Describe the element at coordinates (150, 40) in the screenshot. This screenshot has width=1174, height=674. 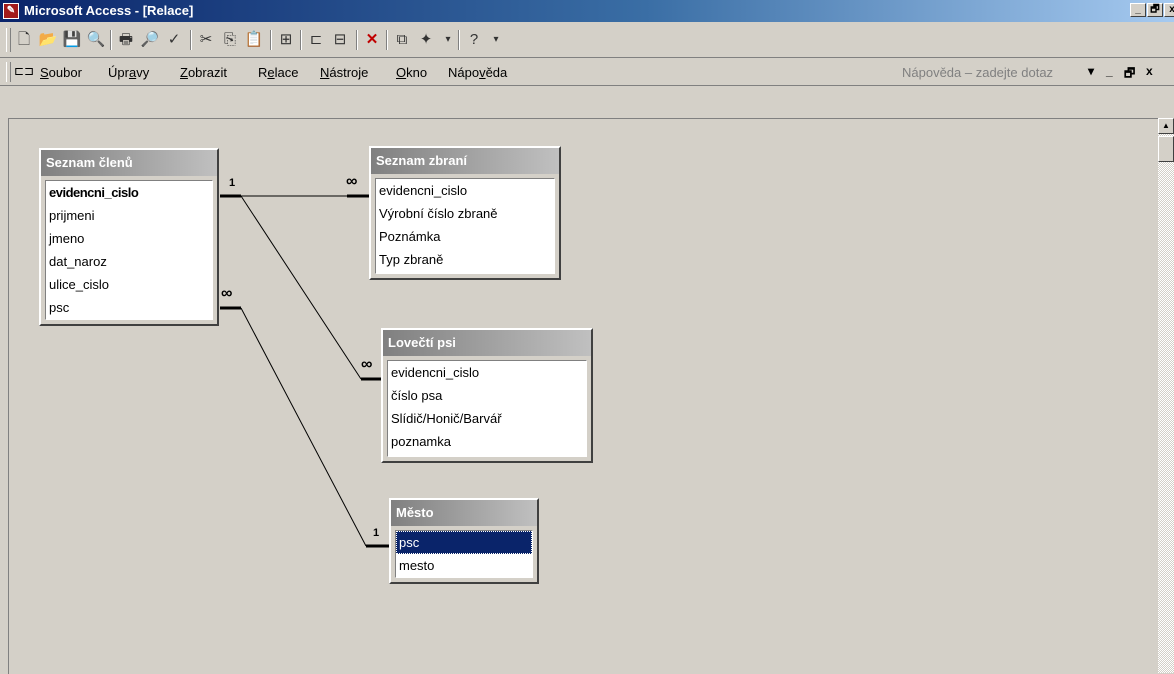
I see `print-preview-icon: 🔎` at that location.